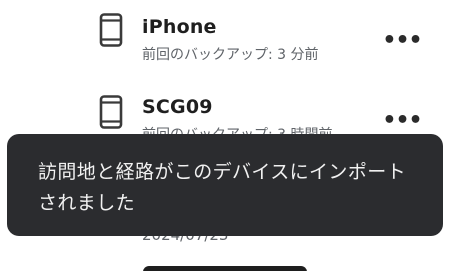  Describe the element at coordinates (225, 268) in the screenshot. I see `bottom-action-button` at that location.